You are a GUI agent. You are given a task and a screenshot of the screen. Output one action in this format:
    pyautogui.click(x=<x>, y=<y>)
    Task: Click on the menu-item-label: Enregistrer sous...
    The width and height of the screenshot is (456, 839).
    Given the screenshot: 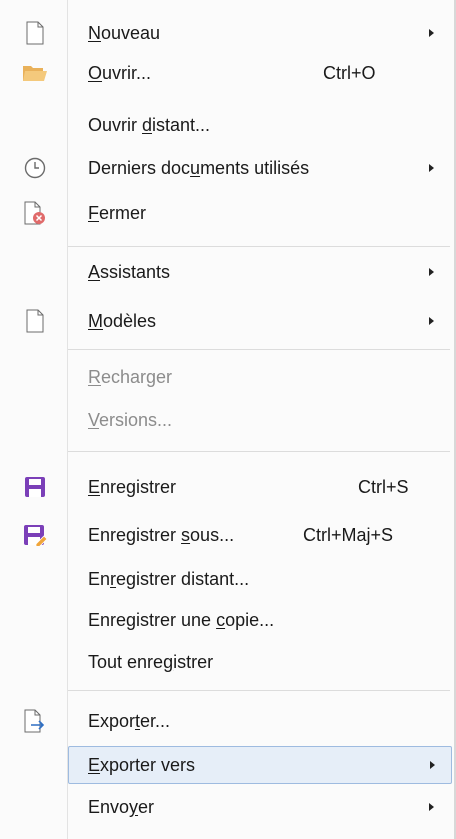 What is the action you would take?
    pyautogui.click(x=161, y=535)
    